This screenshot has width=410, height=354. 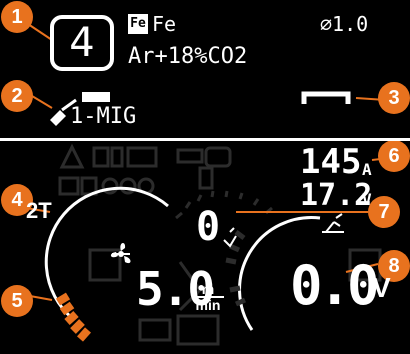 I want to click on center-scale-ticks, so click(x=224, y=205).